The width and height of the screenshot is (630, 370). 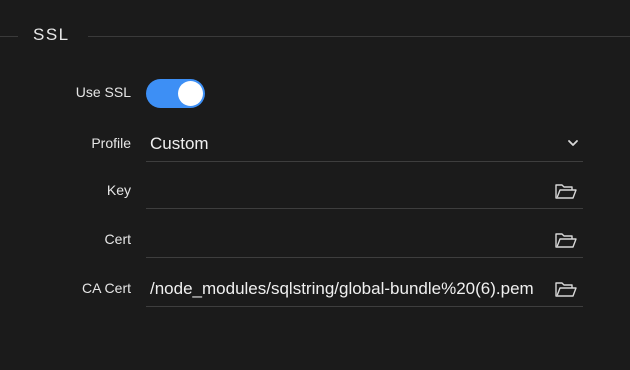 What do you see at coordinates (118, 190) in the screenshot?
I see `key-label: Key` at bounding box center [118, 190].